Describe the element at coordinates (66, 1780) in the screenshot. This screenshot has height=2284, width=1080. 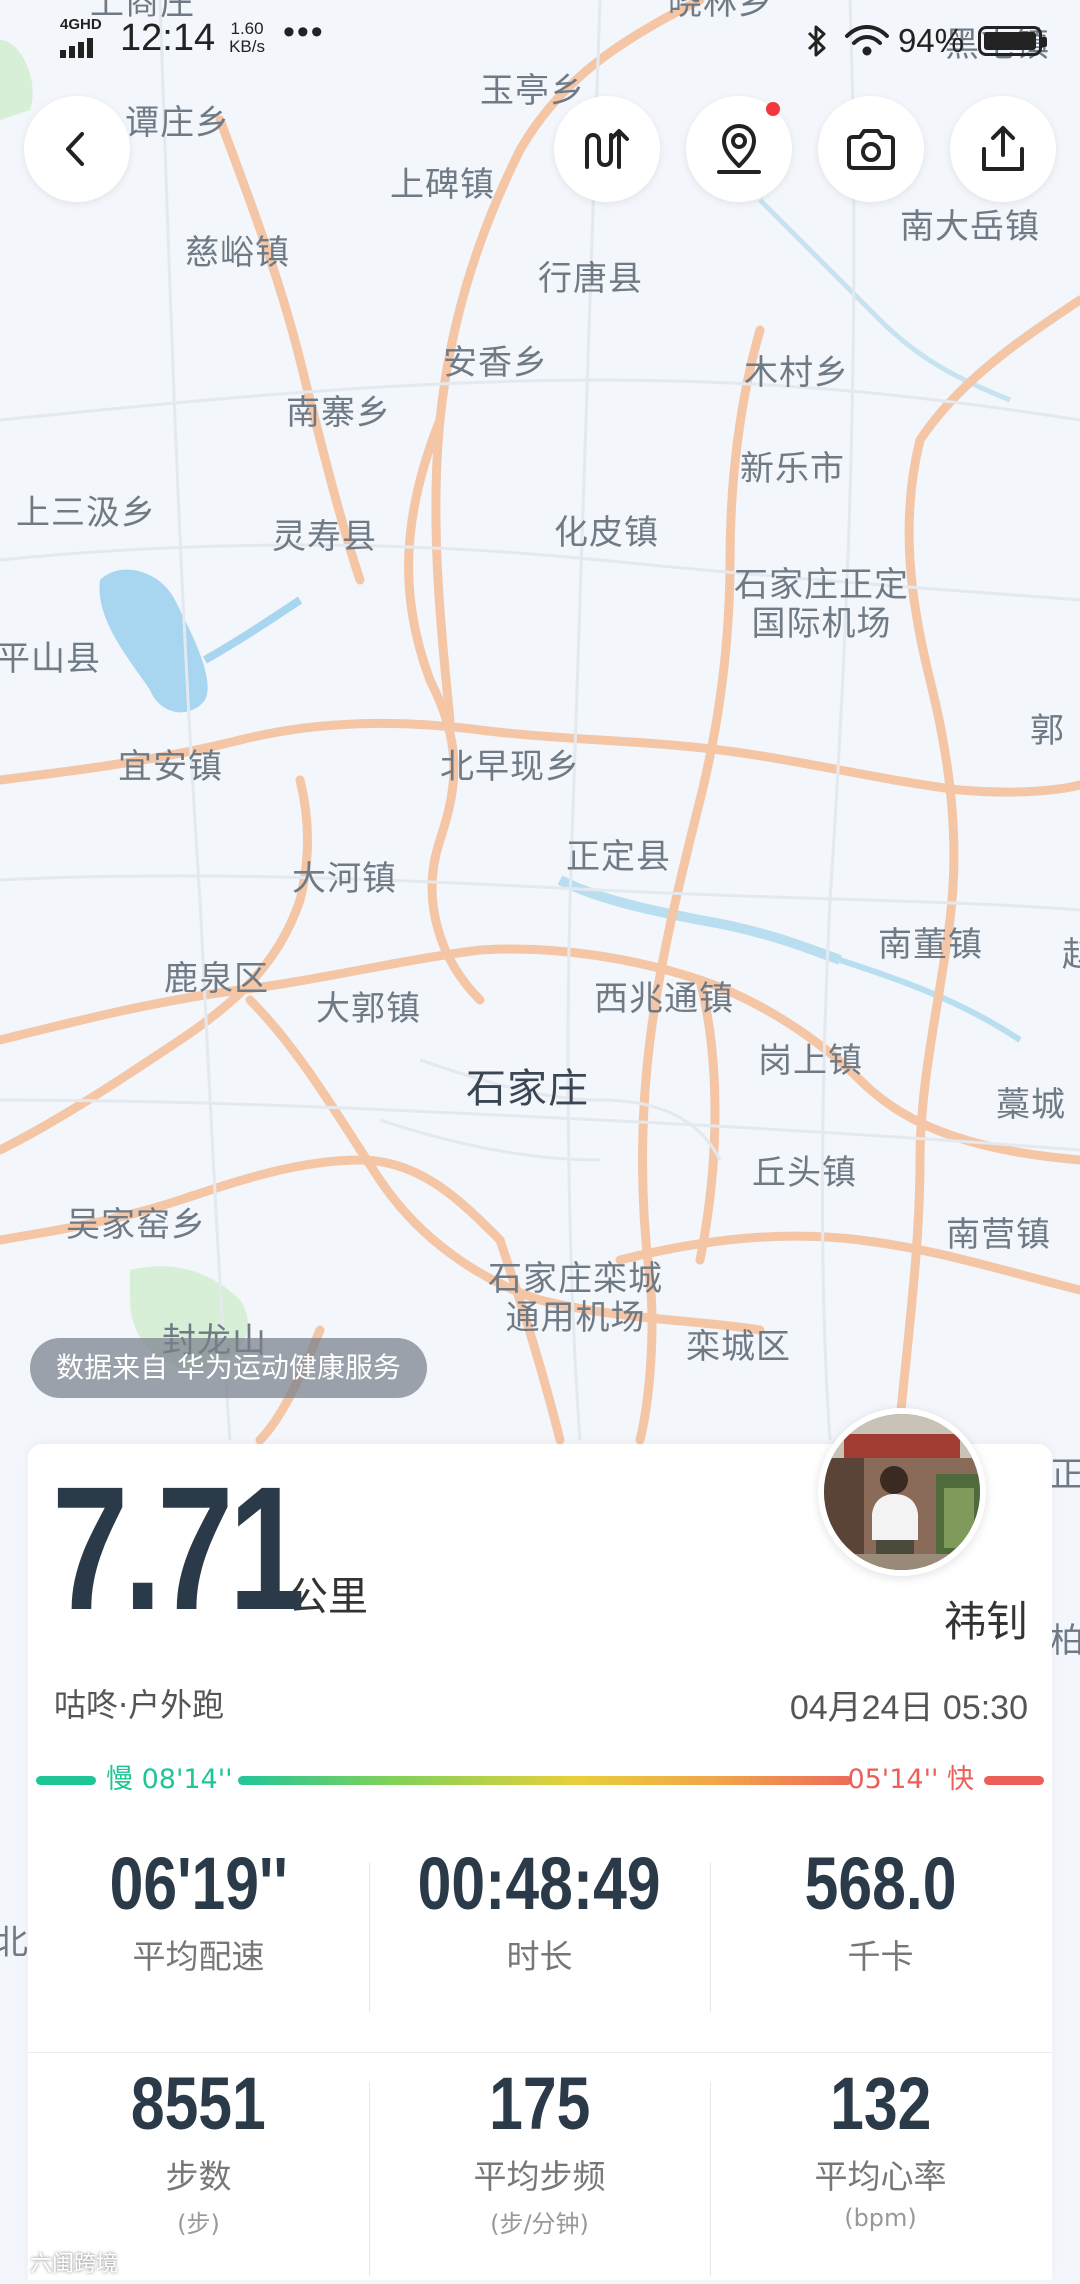
I see `pace-slow-segment` at that location.